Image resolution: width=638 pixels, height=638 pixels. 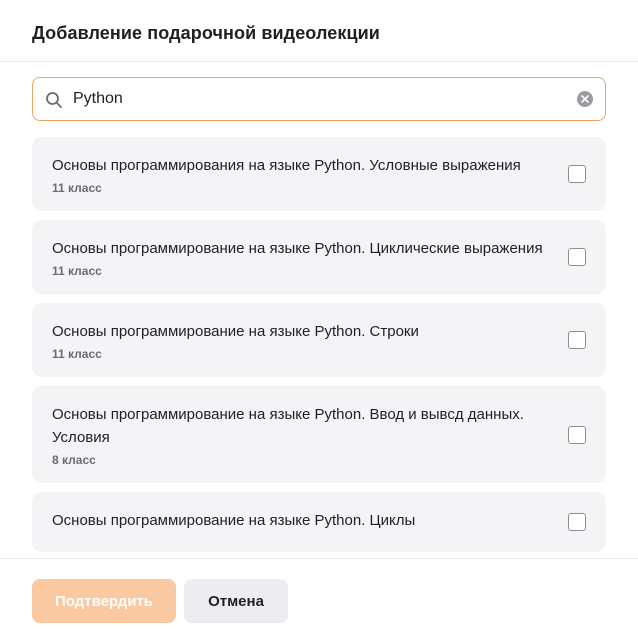 What do you see at coordinates (236, 601) in the screenshot?
I see `cancel-button: Отмена` at bounding box center [236, 601].